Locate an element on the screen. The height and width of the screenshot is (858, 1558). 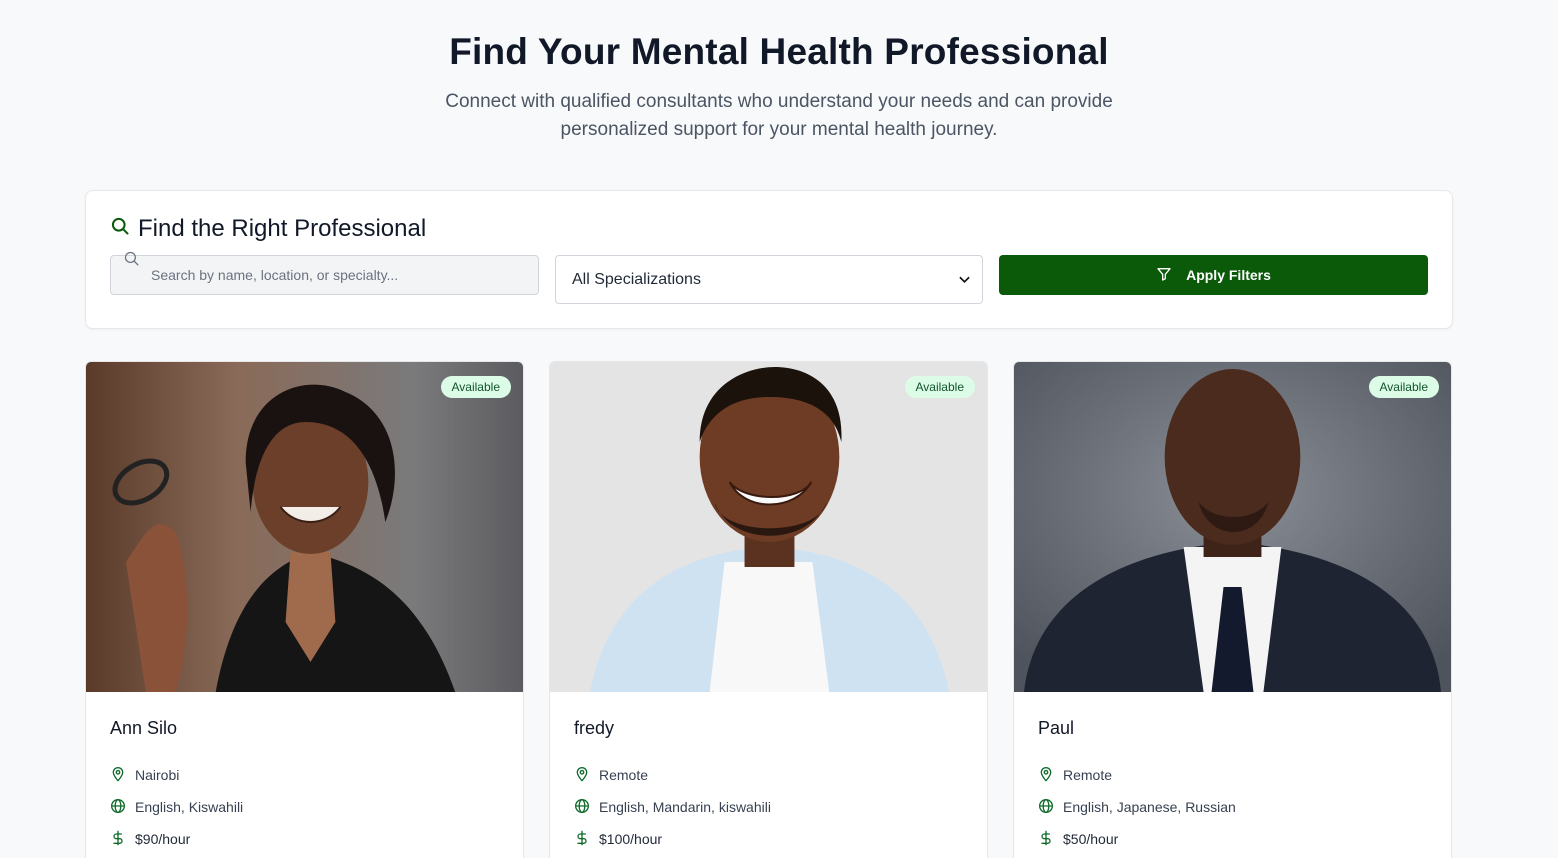
page-title: Find Your Mental Health Professional is located at coordinates (779, 51).